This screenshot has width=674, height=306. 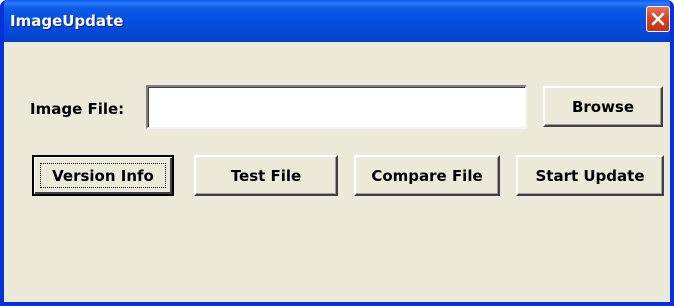 I want to click on browse-button: Browse, so click(x=603, y=106).